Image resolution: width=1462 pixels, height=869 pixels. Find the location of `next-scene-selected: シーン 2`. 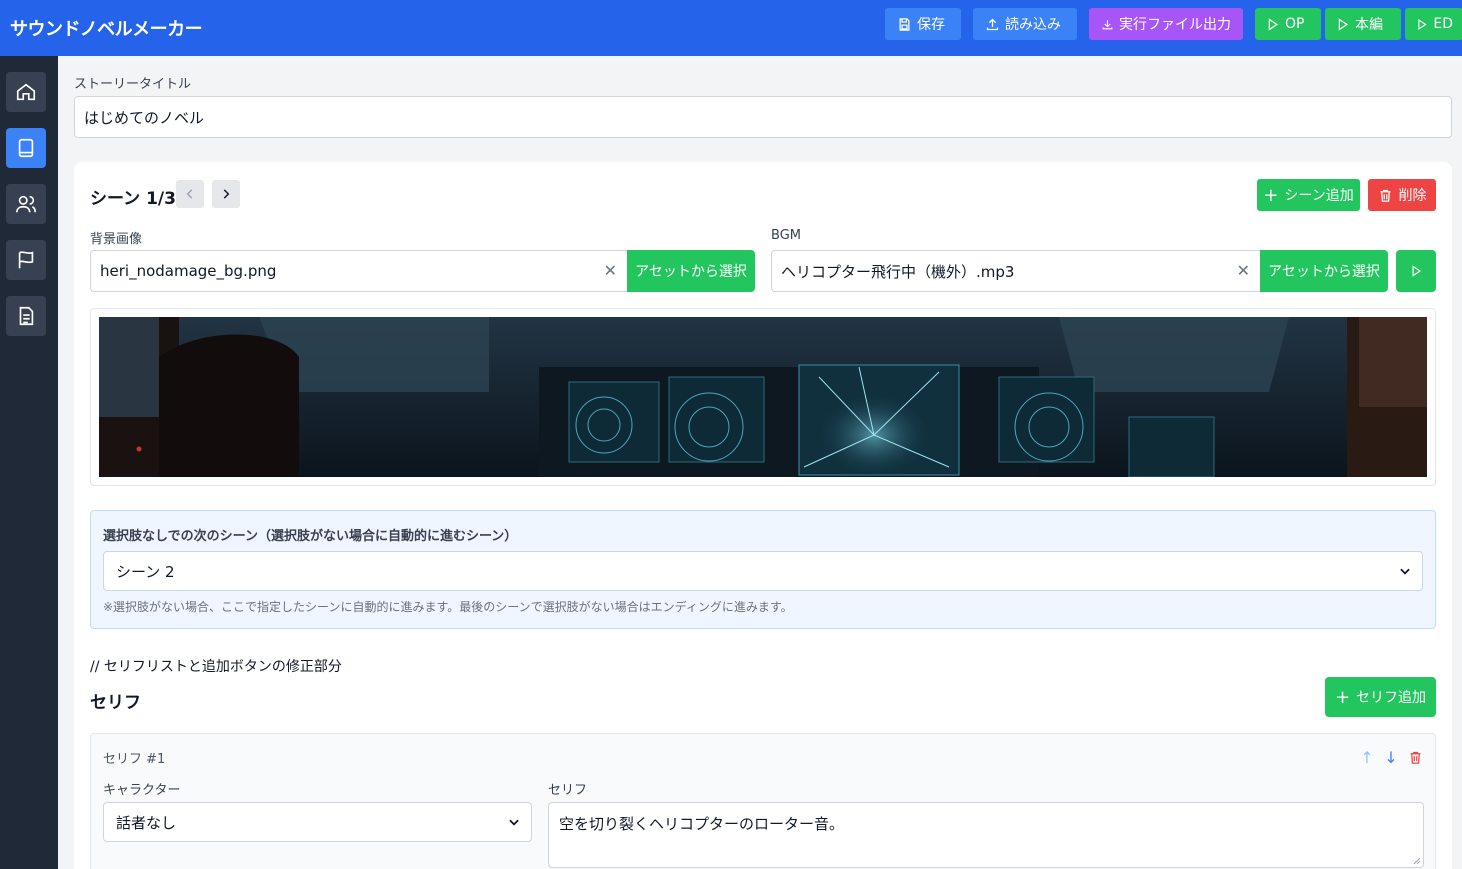

next-scene-selected: シーン 2 is located at coordinates (145, 571).